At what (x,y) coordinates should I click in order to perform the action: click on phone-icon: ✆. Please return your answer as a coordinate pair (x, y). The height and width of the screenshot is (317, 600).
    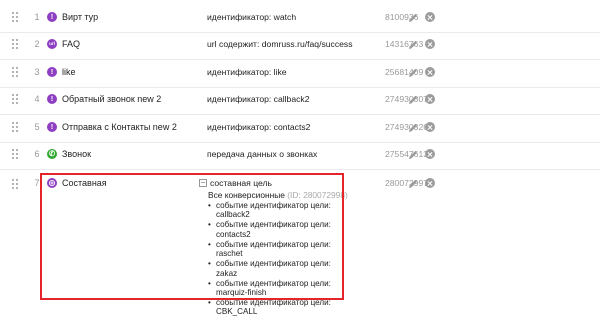
    Looking at the image, I should click on (52, 154).